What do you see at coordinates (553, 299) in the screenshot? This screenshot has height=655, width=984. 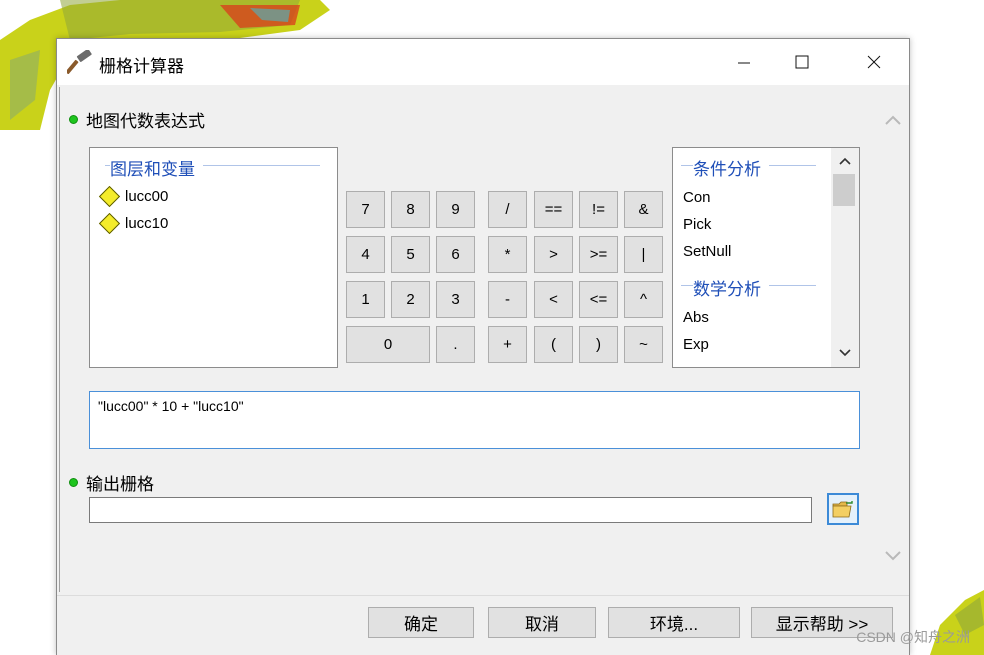 I see `key-less: <` at bounding box center [553, 299].